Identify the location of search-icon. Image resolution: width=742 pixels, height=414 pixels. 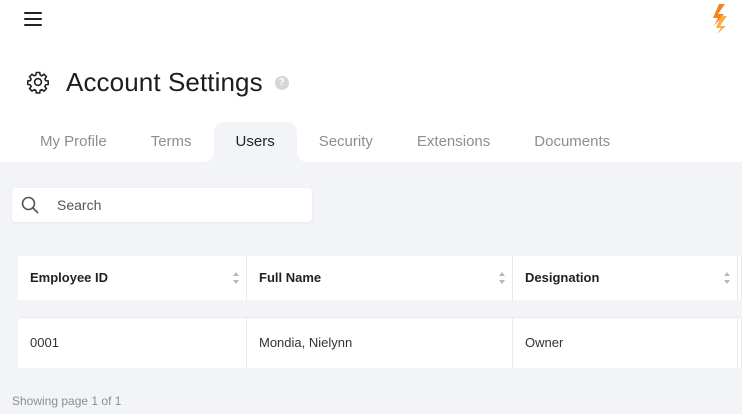
(30, 205).